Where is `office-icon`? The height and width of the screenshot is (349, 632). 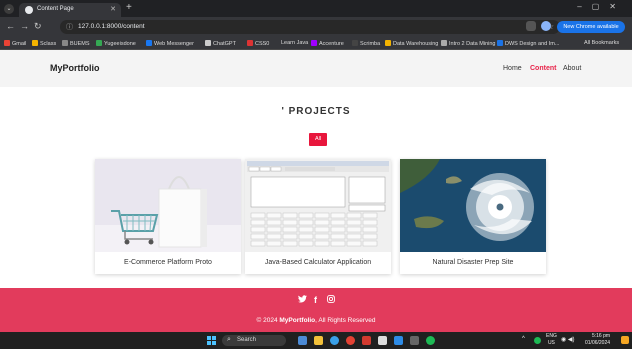 office-icon is located at coordinates (366, 340).